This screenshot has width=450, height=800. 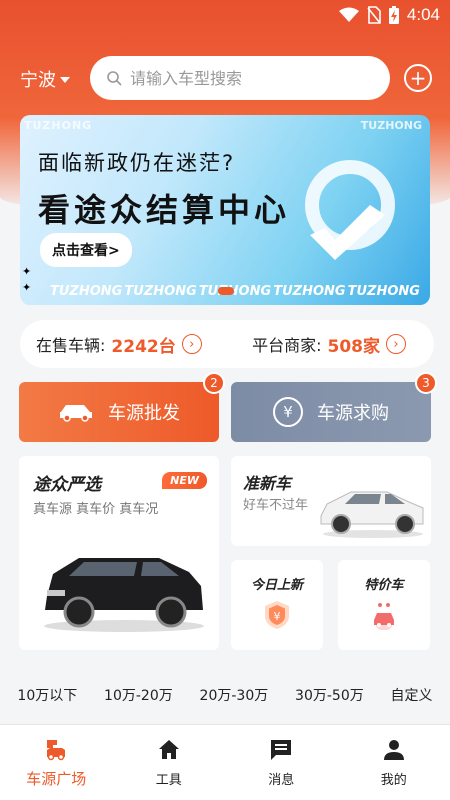 I want to click on near-new-car-card: 准新车 好车不过年, so click(x=331, y=501).